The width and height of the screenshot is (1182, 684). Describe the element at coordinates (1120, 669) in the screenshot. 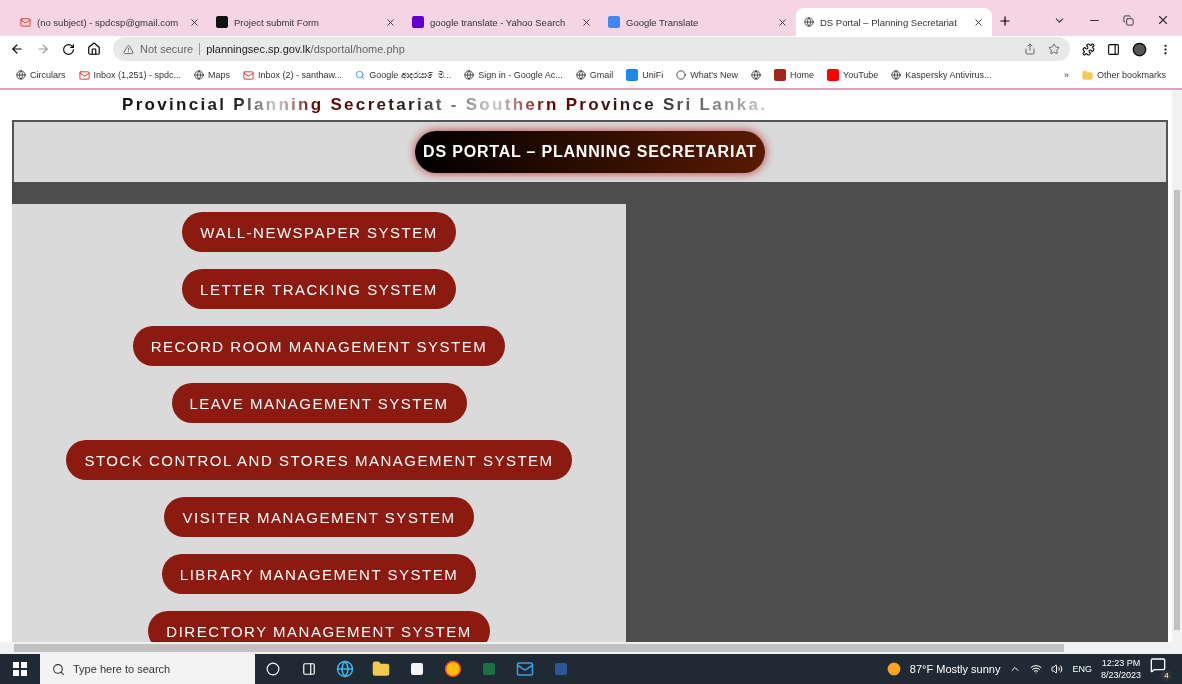

I see `clock: 12:23 PM 8/23/2023` at that location.